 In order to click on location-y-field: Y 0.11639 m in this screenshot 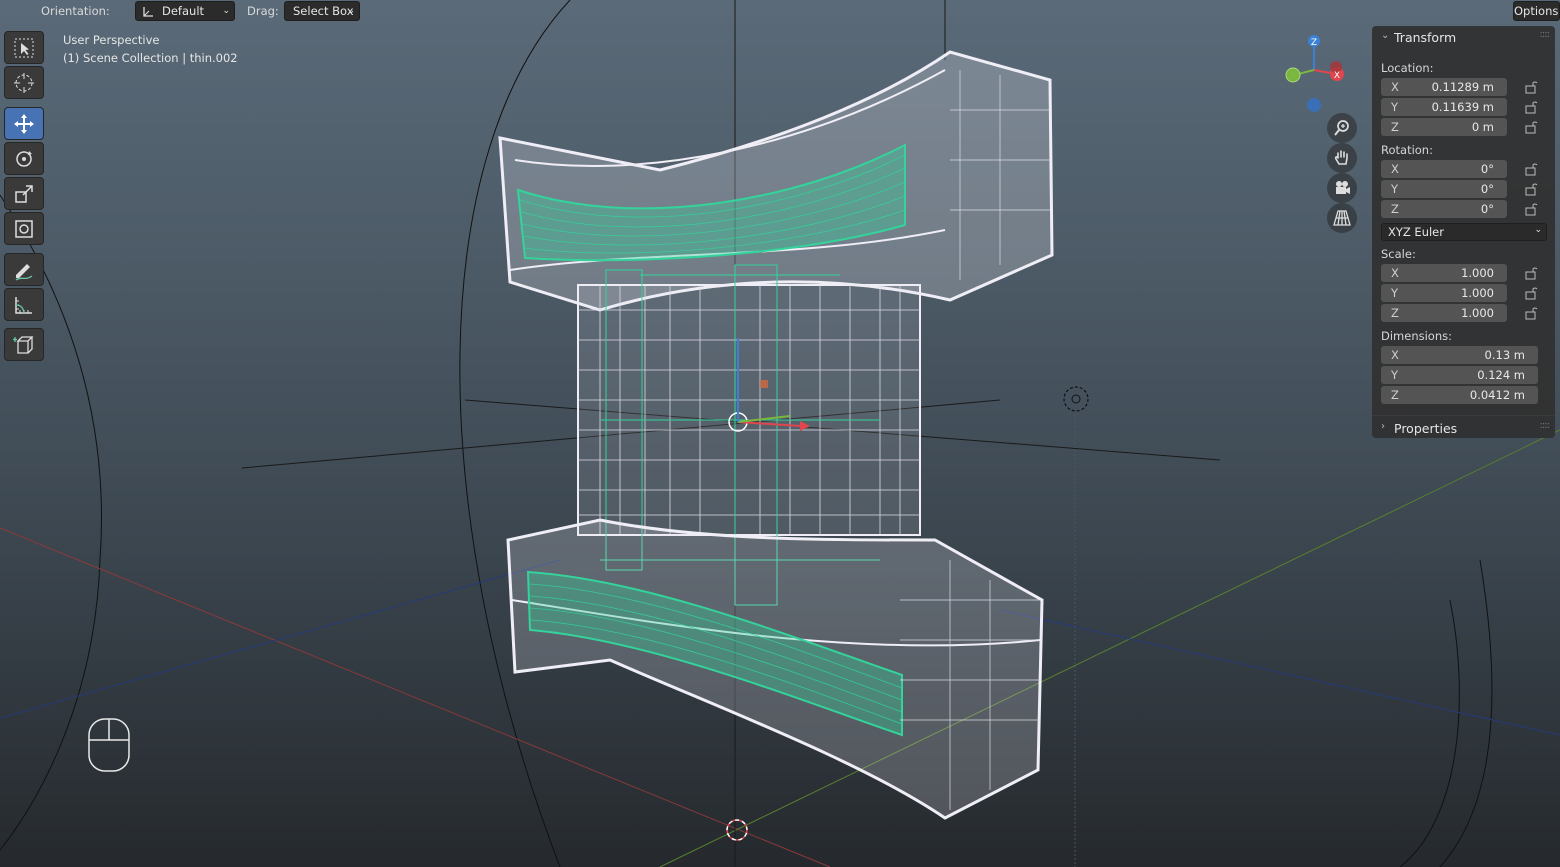, I will do `click(1444, 107)`.